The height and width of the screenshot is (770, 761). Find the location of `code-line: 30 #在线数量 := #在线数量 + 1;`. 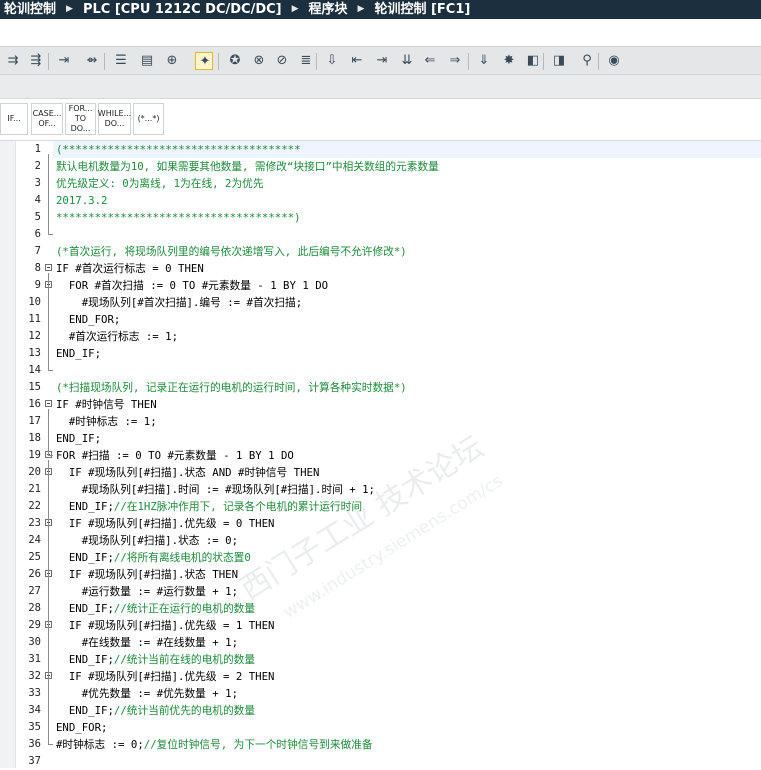

code-line: 30 #在线数量 := #在线数量 + 1; is located at coordinates (380, 642).